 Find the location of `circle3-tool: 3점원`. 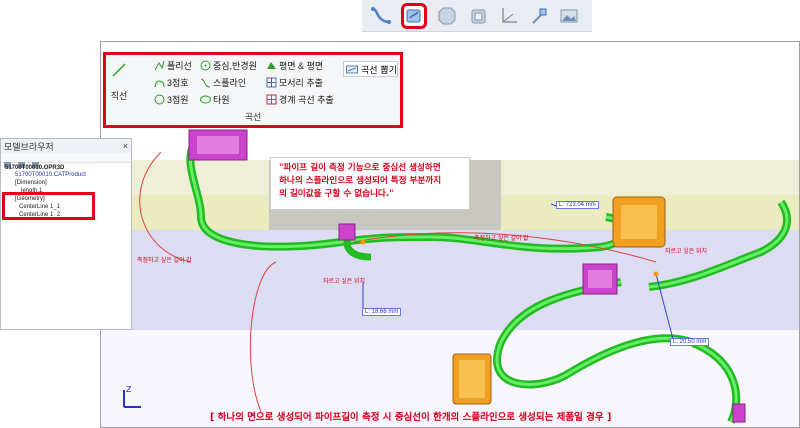

circle3-tool: 3점원 is located at coordinates (171, 99).